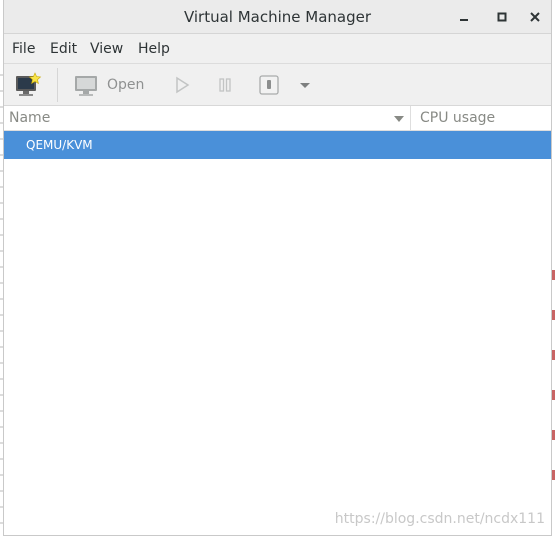 Image resolution: width=555 pixels, height=538 pixels. What do you see at coordinates (30, 118) in the screenshot?
I see `column-name-label: Name` at bounding box center [30, 118].